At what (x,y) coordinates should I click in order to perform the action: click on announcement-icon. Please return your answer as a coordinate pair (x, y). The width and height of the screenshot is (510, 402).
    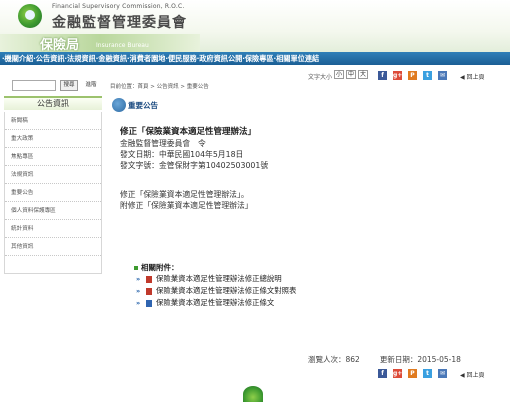
    Looking at the image, I should click on (119, 105).